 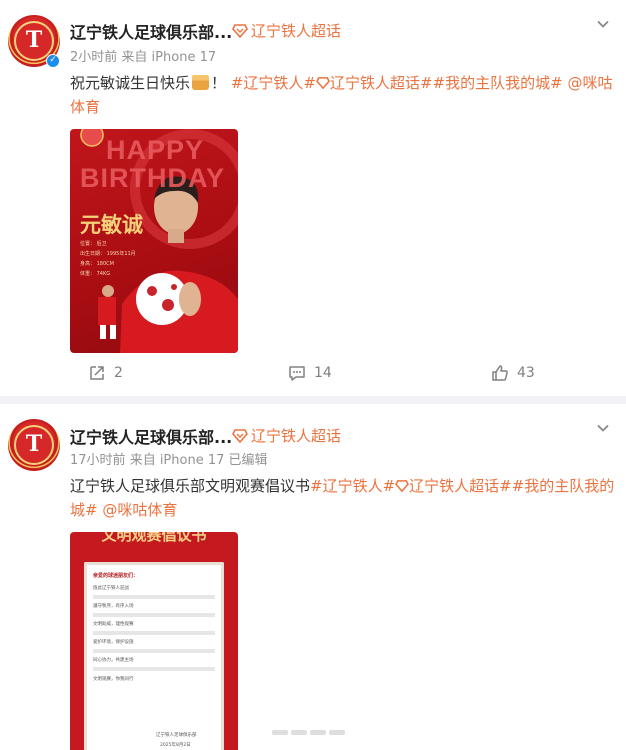 What do you see at coordinates (113, 624) in the screenshot?
I see `poster-paragraph: 文明助威，理性观赛` at bounding box center [113, 624].